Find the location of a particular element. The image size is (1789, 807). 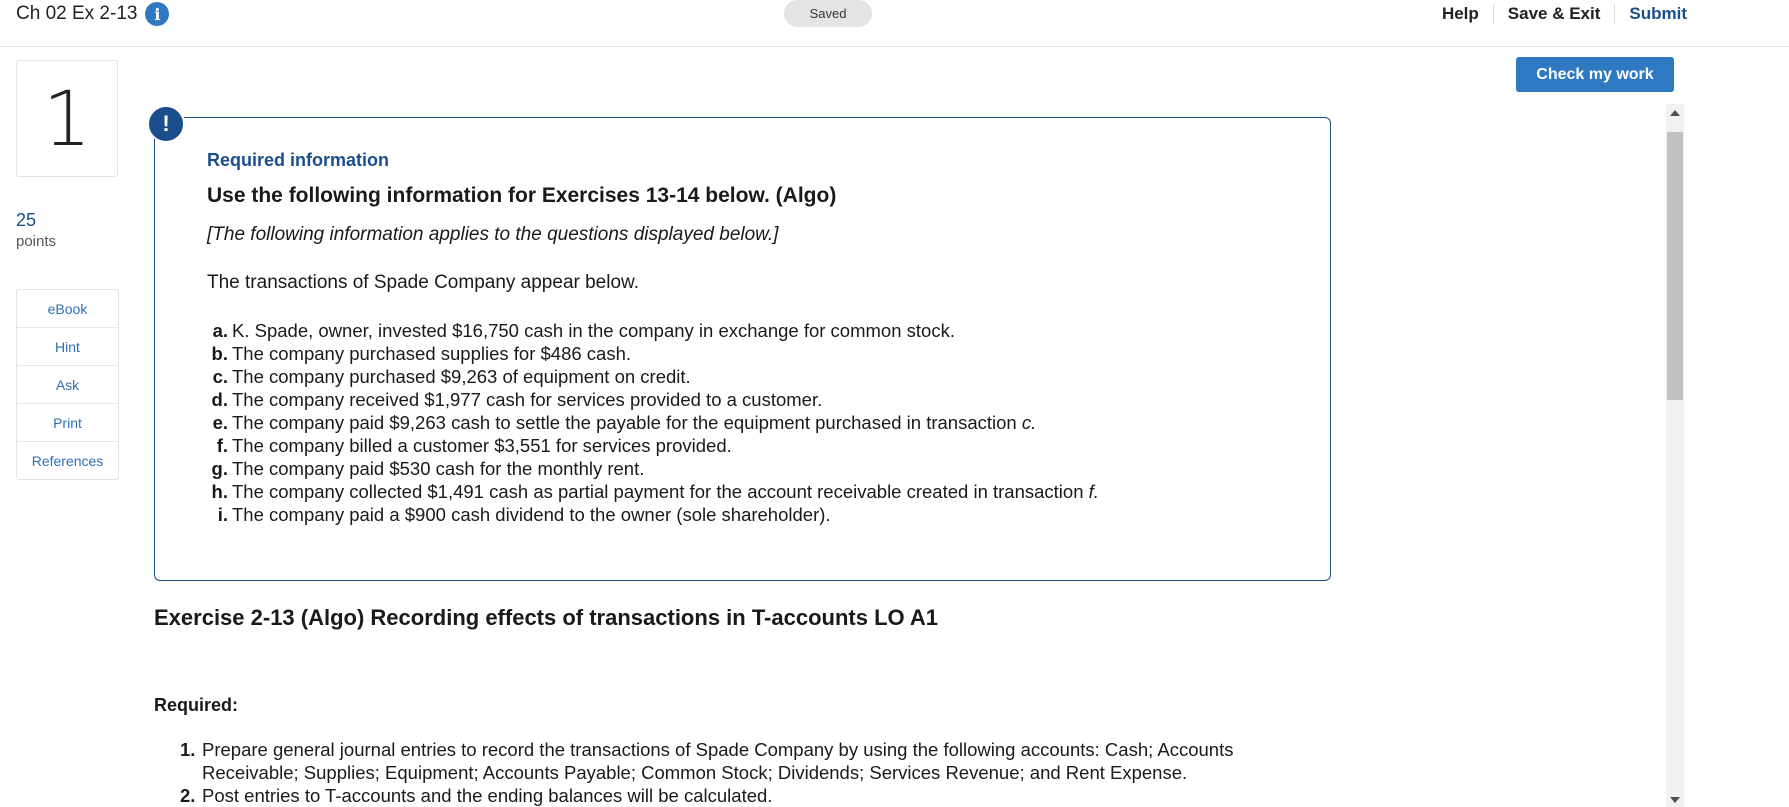

content-scrollbar is located at coordinates (1675, 455).